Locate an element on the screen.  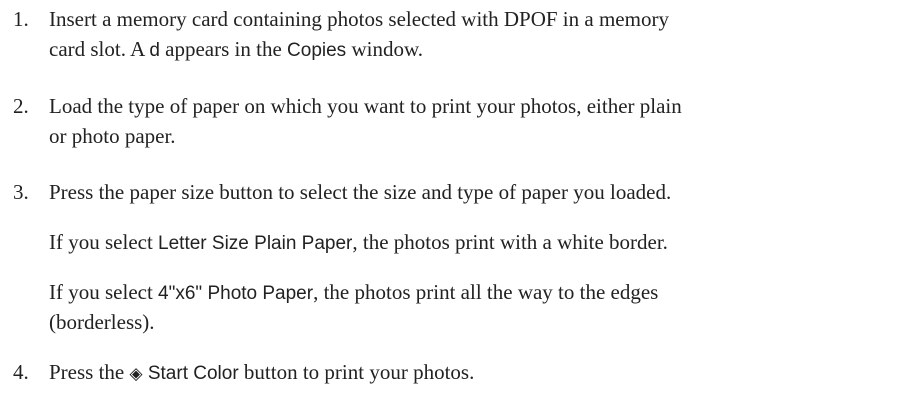
step-text: button to print your photos. is located at coordinates (356, 372).